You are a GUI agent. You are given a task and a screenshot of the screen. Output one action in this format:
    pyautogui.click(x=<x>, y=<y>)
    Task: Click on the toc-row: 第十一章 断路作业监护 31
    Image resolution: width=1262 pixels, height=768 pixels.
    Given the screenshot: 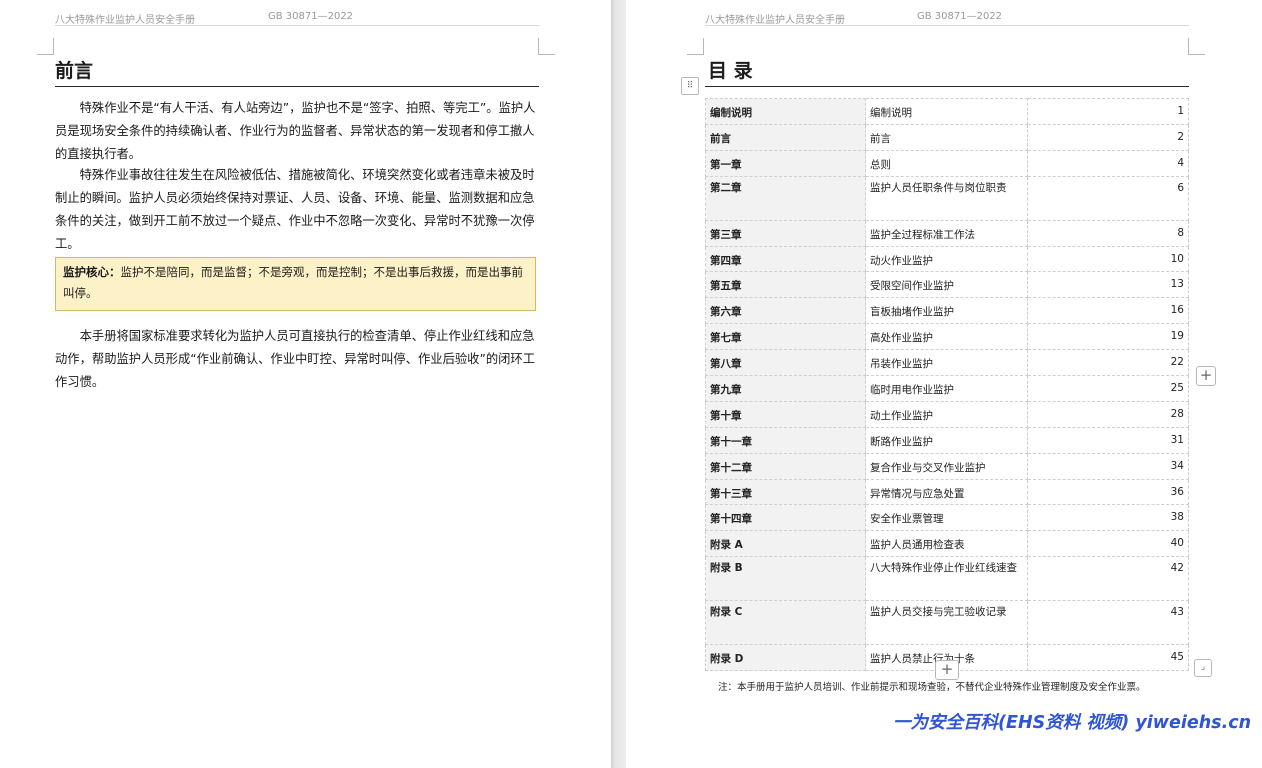 What is the action you would take?
    pyautogui.click(x=947, y=440)
    